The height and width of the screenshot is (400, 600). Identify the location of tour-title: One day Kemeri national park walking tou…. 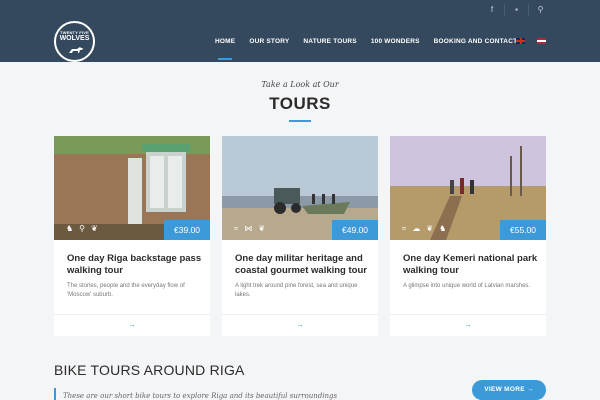
(470, 265).